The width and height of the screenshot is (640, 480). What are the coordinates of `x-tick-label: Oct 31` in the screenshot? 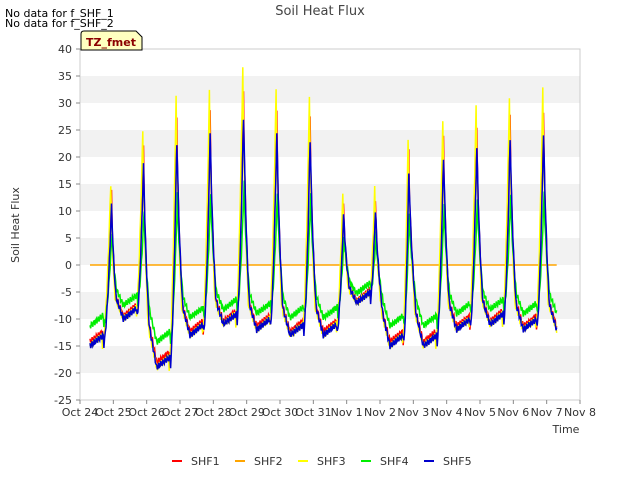 It's located at (313, 412).